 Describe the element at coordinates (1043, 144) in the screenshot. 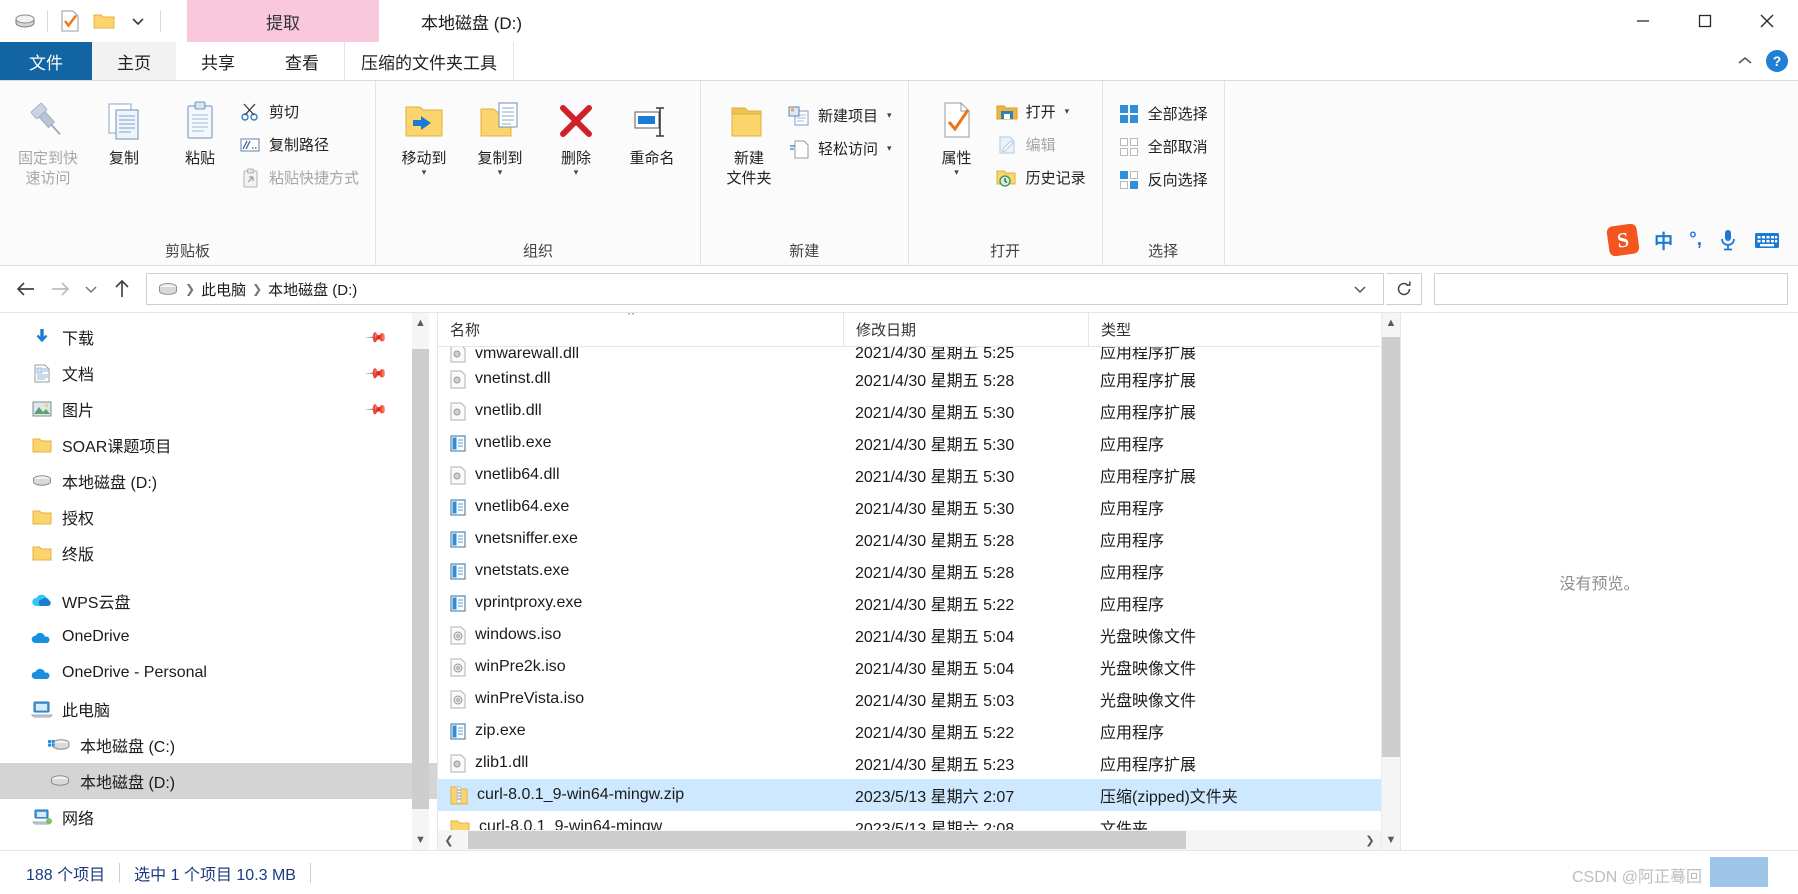

I see `edit-button: 编辑` at that location.